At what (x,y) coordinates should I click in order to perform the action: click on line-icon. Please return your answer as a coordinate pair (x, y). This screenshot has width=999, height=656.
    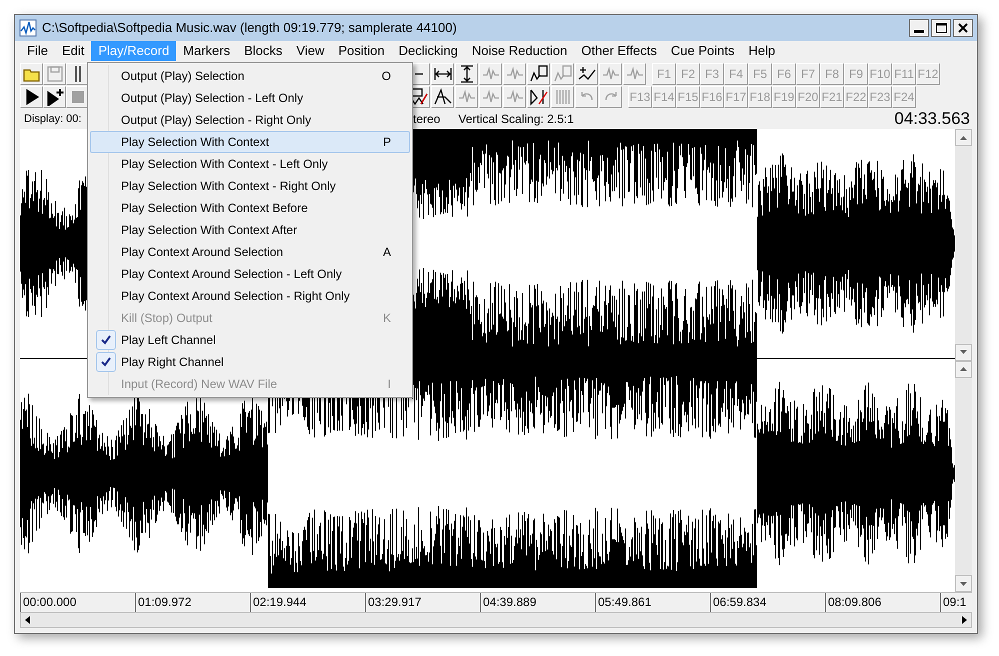
    Looking at the image, I should click on (418, 74).